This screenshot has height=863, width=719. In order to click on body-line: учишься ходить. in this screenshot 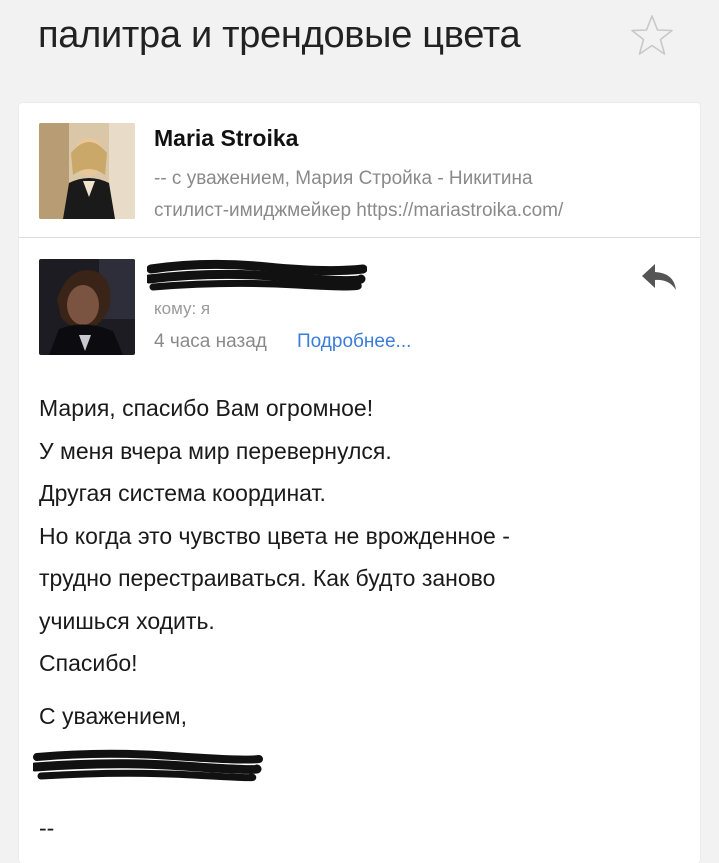, I will do `click(127, 620)`.